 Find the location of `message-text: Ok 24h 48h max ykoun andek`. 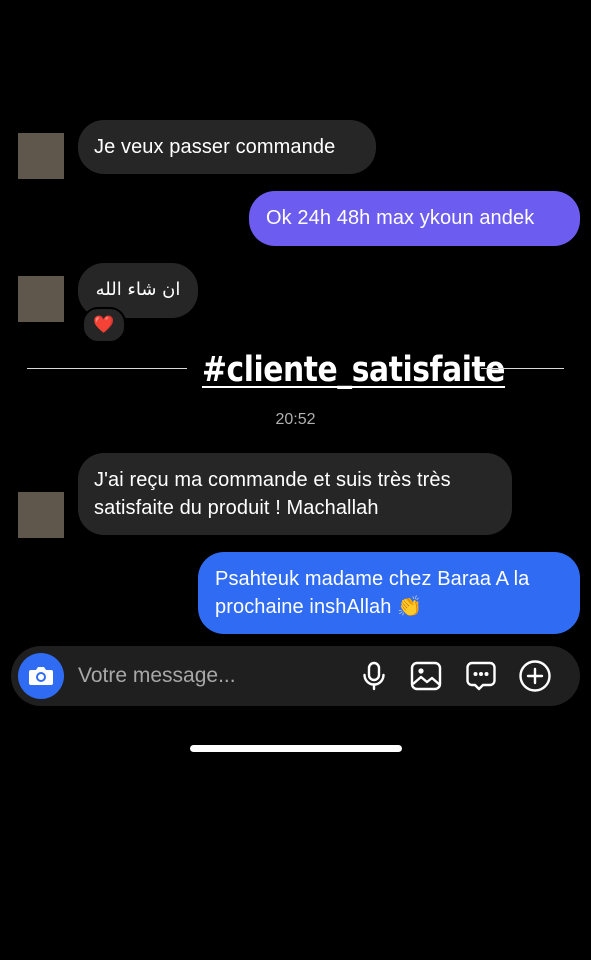

message-text: Ok 24h 48h max ykoun andek is located at coordinates (400, 218).